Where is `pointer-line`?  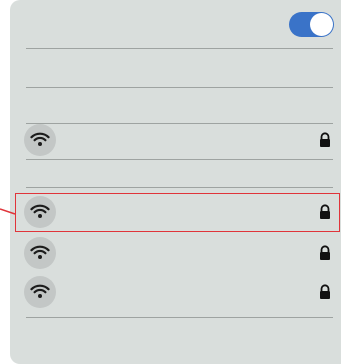
pointer-line is located at coordinates (8, 211).